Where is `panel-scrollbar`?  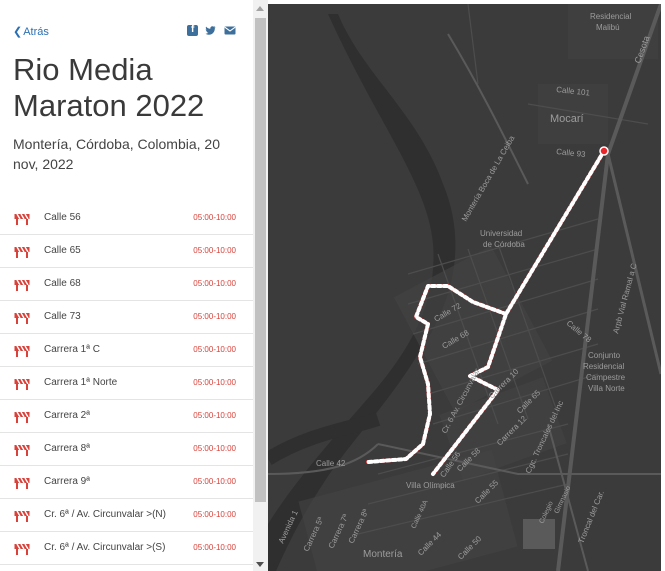 panel-scrollbar is located at coordinates (260, 285).